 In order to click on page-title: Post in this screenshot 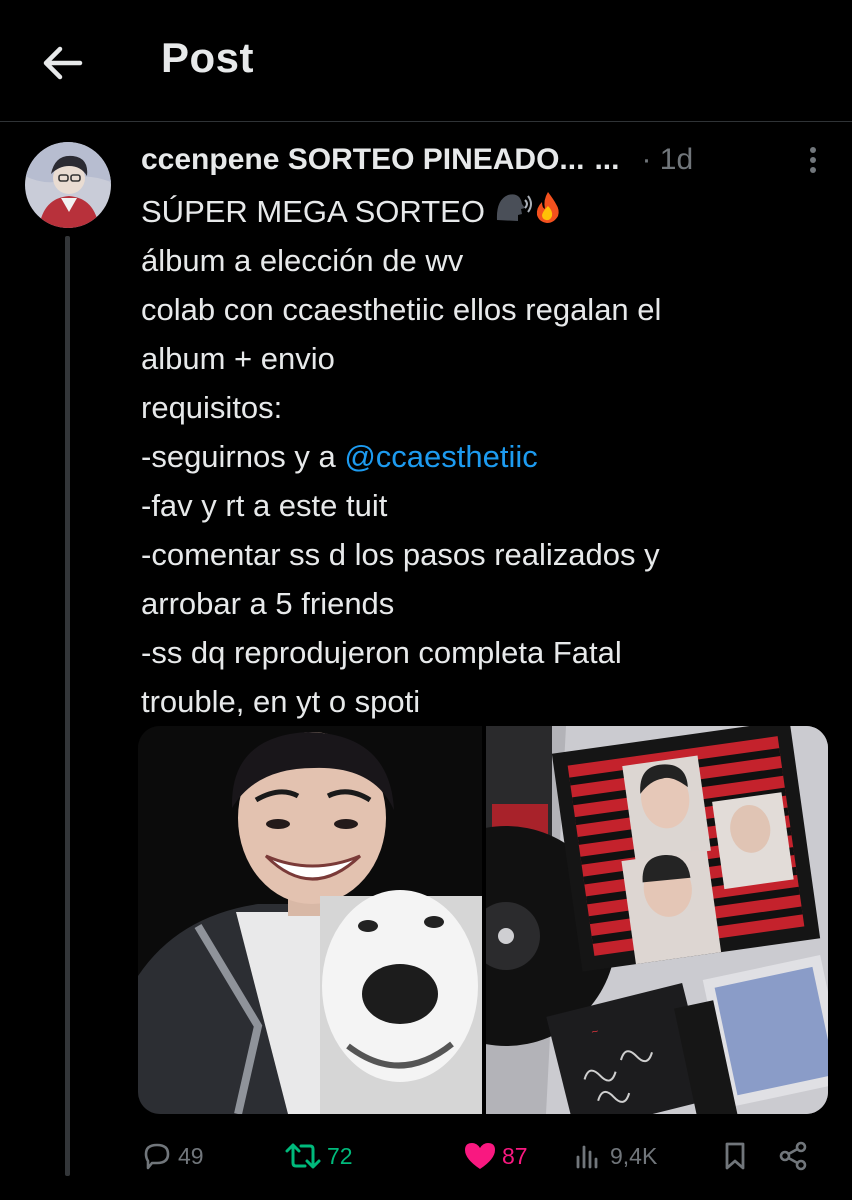, I will do `click(208, 57)`.